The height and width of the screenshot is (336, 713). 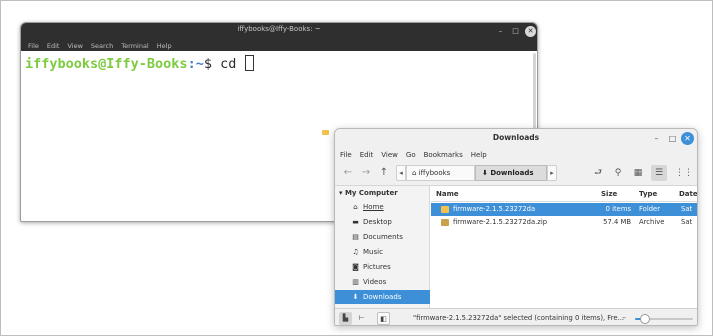 What do you see at coordinates (500, 222) in the screenshot?
I see `file-name: firmware-2.1.5.23272da.zip` at bounding box center [500, 222].